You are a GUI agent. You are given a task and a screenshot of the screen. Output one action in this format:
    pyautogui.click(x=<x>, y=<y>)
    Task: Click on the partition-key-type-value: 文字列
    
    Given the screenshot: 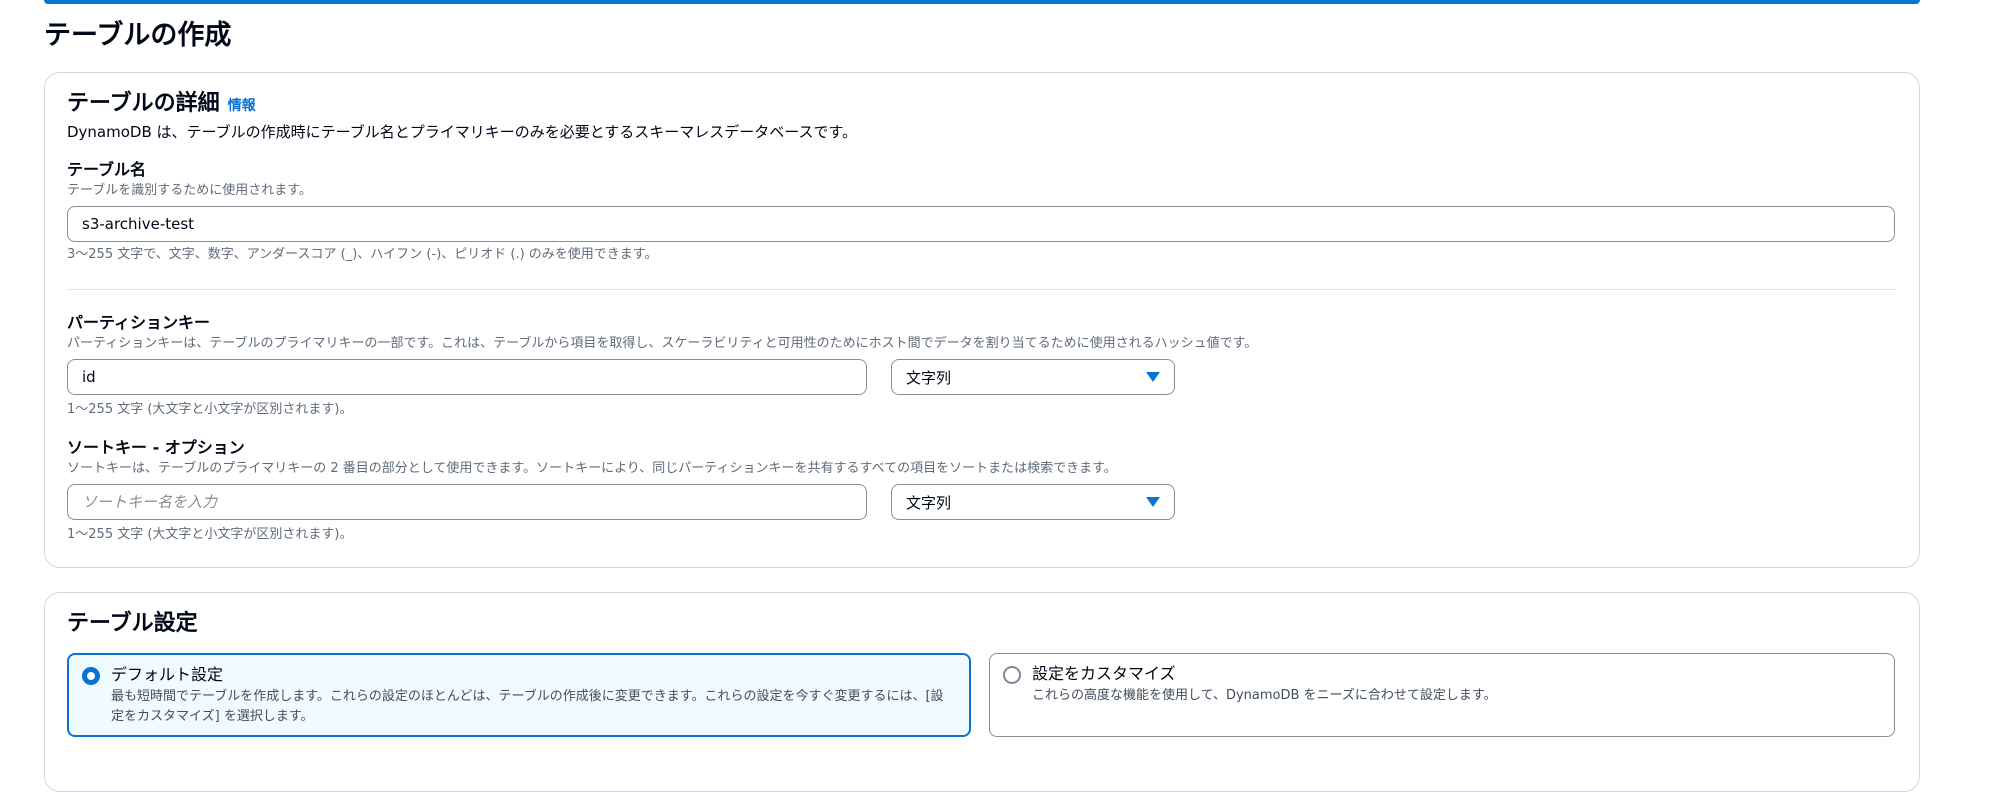 What is the action you would take?
    pyautogui.click(x=929, y=377)
    